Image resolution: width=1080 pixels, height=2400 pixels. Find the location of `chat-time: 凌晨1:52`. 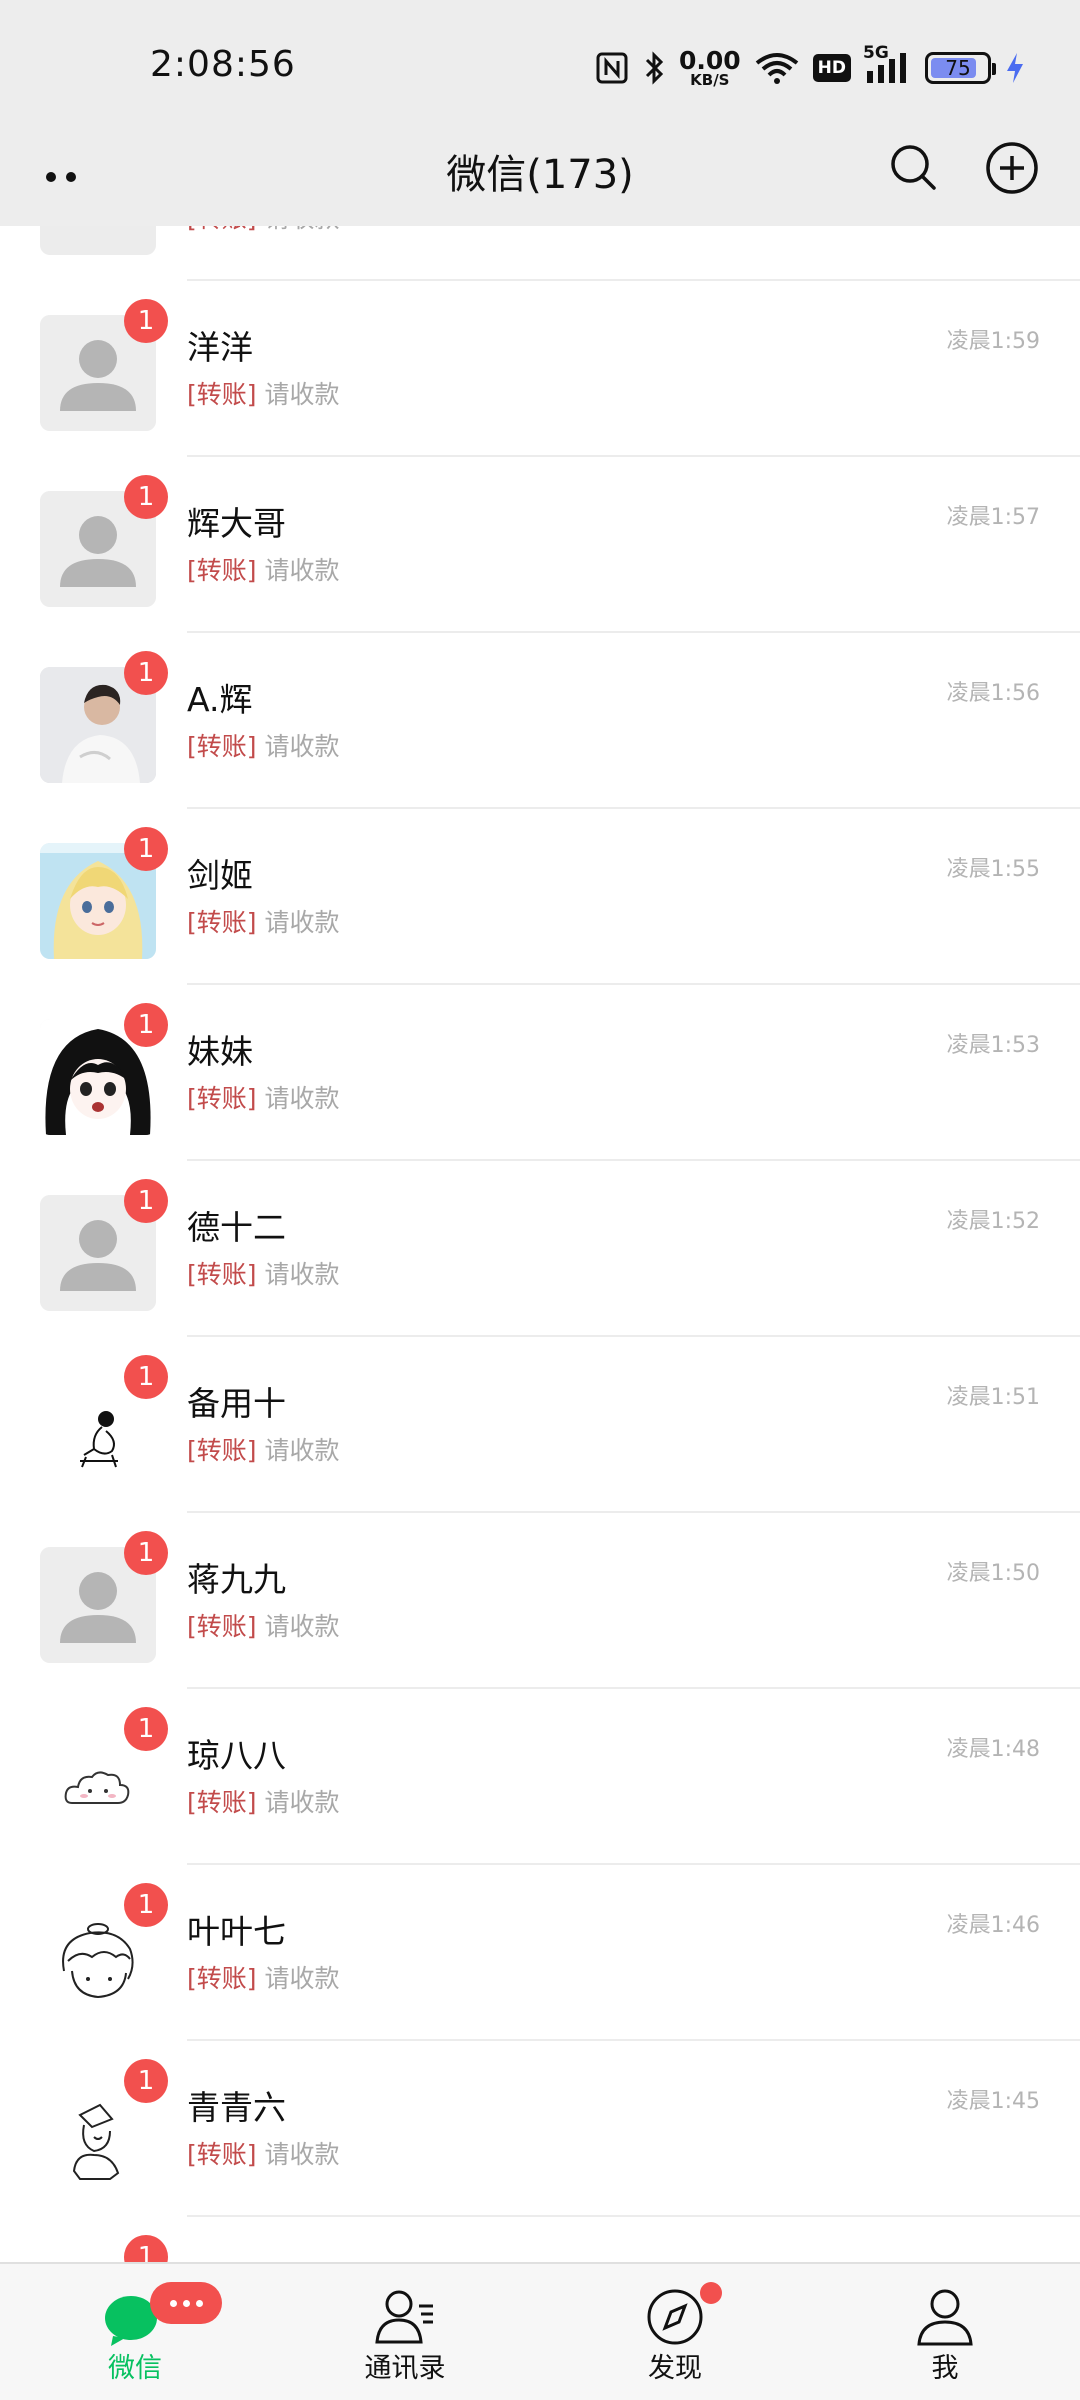

chat-time: 凌晨1:52 is located at coordinates (993, 1221).